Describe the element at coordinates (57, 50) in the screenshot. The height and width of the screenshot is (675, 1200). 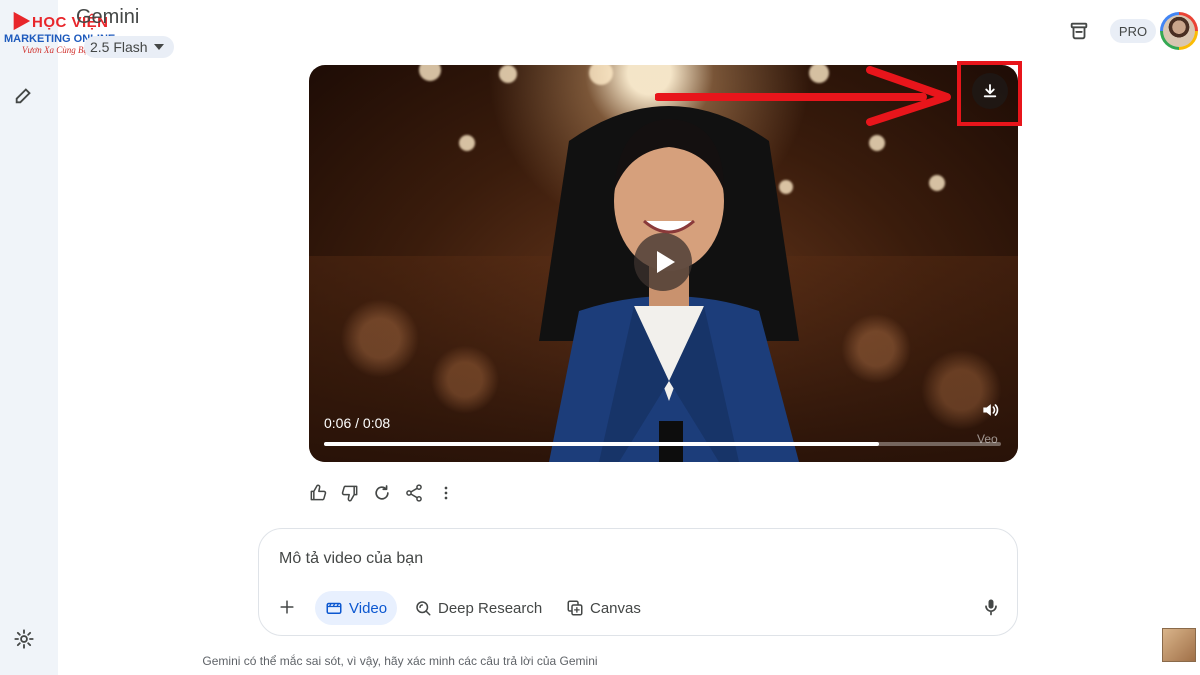
I see `logo-slogan: Vươn Xa Cùng Bạn` at that location.